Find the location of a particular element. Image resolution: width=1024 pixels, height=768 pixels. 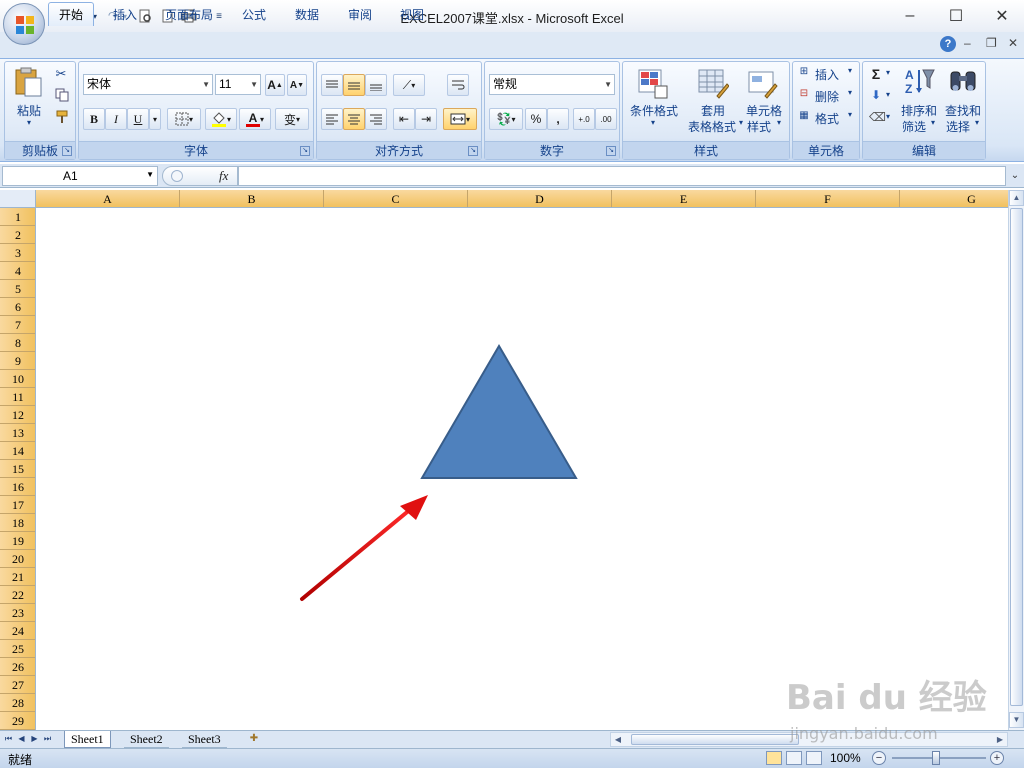

expand-formula-bar-icon: ⌄ is located at coordinates (1015, 176).